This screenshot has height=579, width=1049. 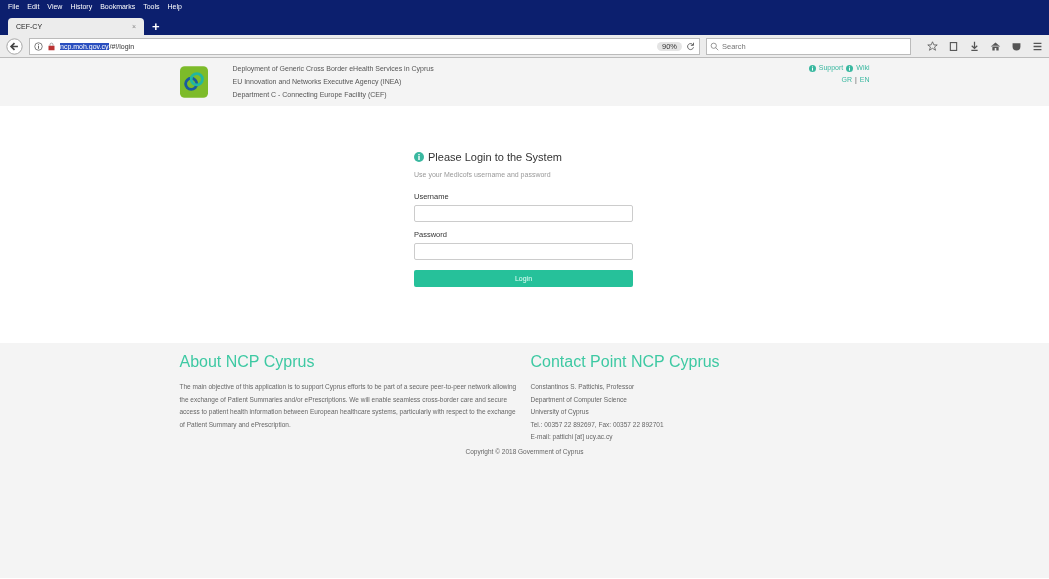 What do you see at coordinates (690, 46) in the screenshot?
I see `reload-icon` at bounding box center [690, 46].